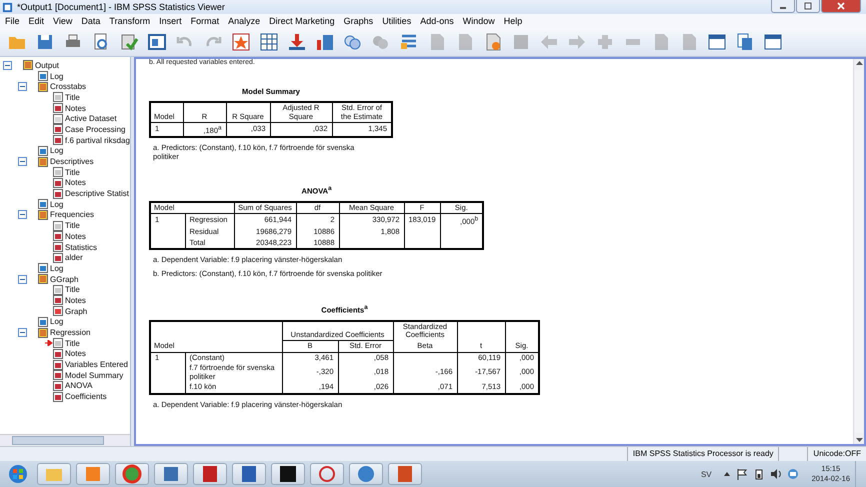 This screenshot has height=487, width=866. I want to click on tree-item: Statistics, so click(81, 247).